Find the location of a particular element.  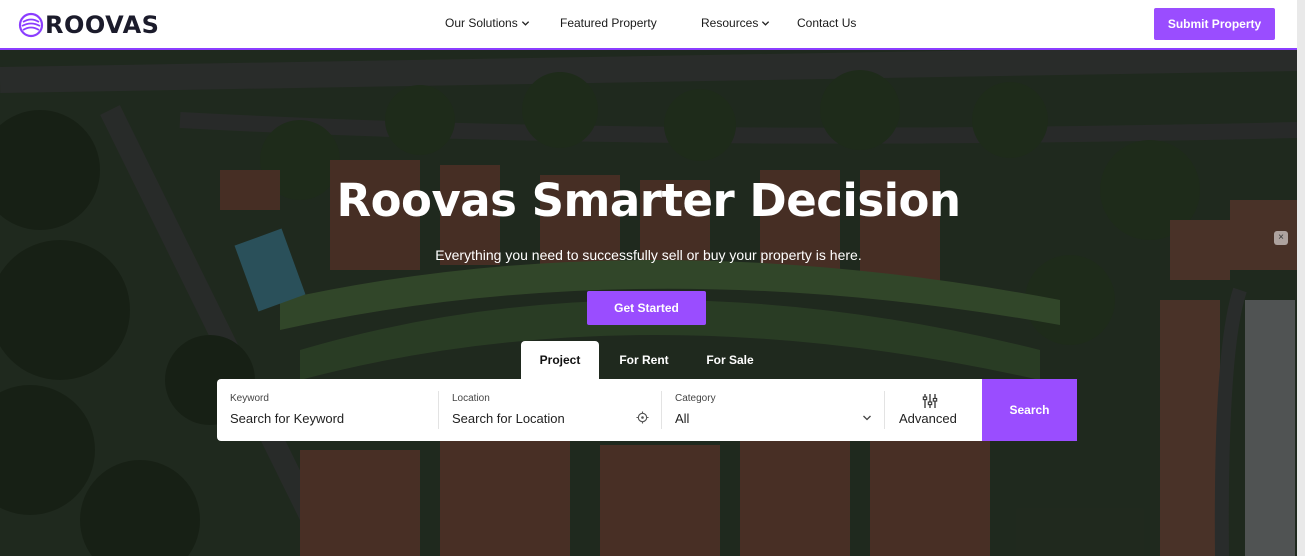

tab-for-rent: For Rent is located at coordinates (644, 360).